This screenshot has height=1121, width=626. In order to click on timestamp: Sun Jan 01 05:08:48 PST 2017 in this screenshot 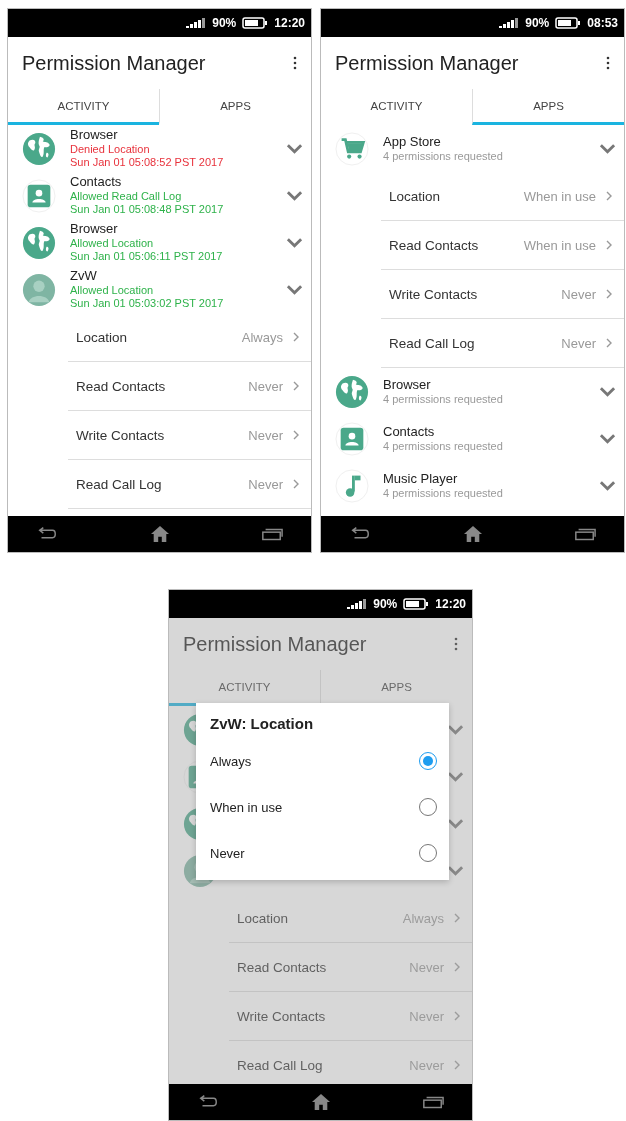, I will do `click(147, 209)`.